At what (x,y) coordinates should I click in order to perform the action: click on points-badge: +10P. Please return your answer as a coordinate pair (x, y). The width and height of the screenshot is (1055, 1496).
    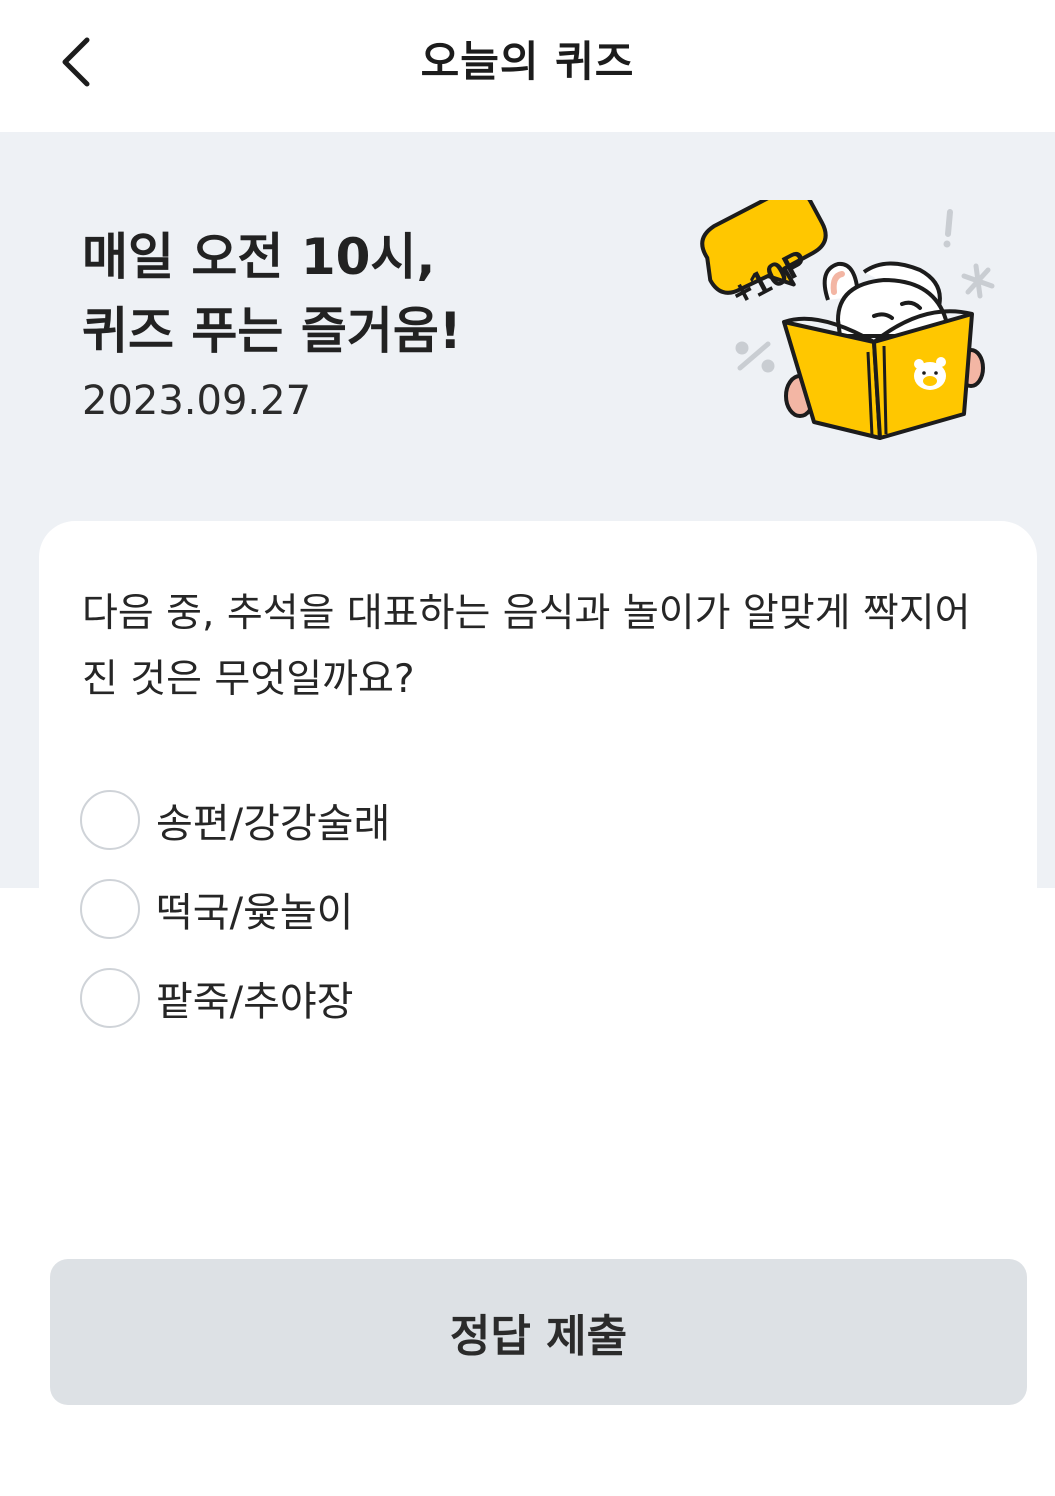
    Looking at the image, I should click on (764, 257).